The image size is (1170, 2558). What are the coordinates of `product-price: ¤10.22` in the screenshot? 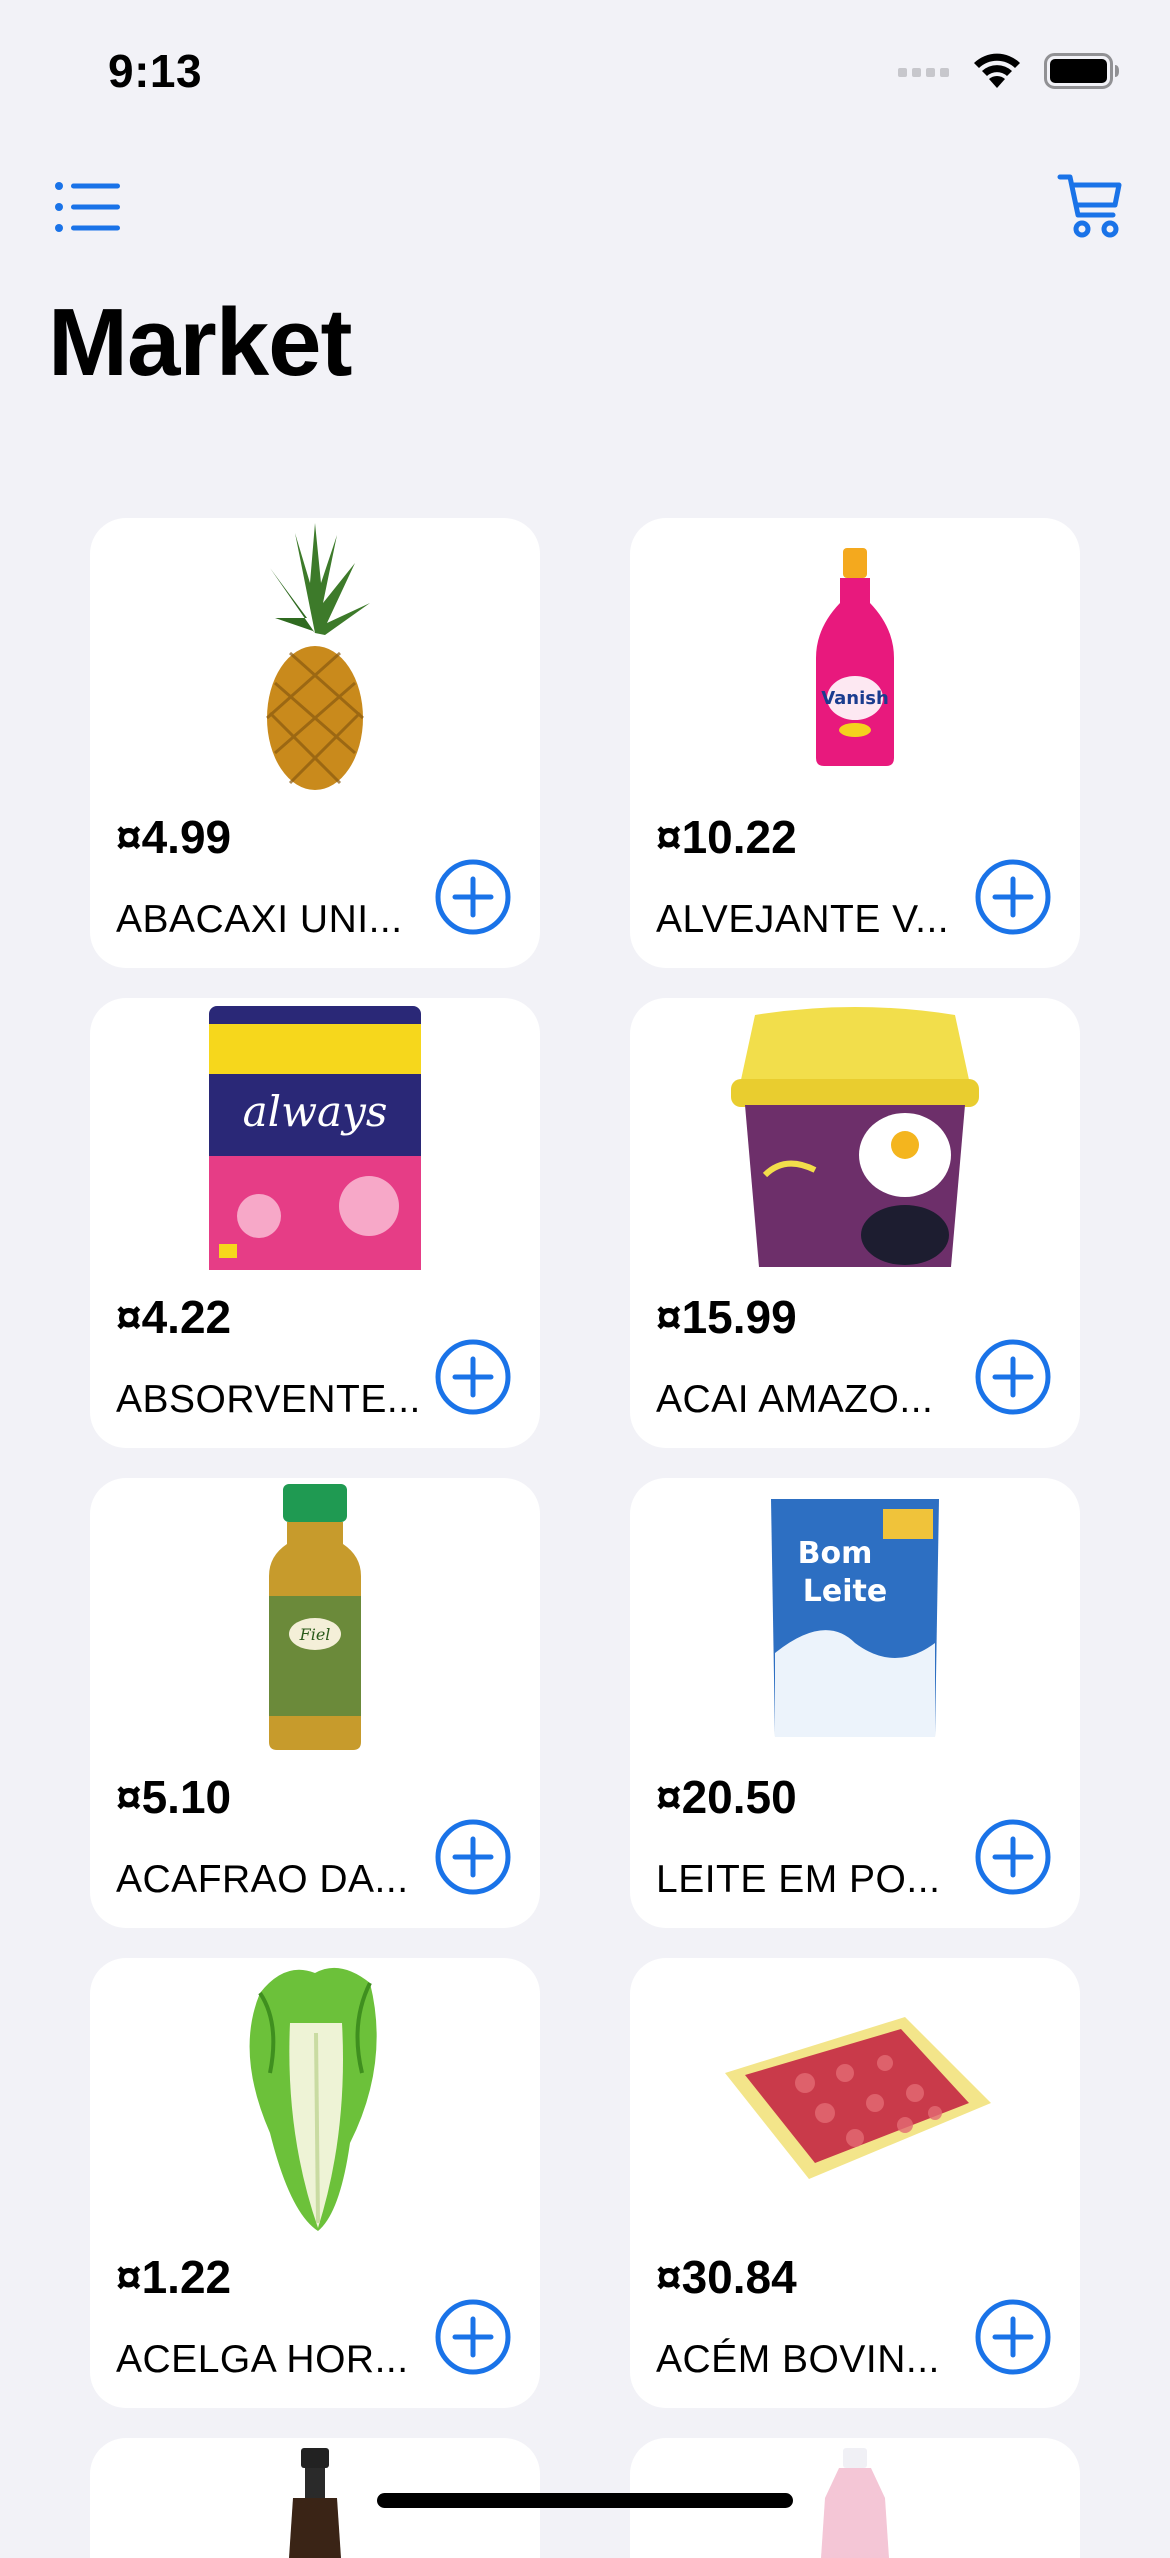 It's located at (726, 837).